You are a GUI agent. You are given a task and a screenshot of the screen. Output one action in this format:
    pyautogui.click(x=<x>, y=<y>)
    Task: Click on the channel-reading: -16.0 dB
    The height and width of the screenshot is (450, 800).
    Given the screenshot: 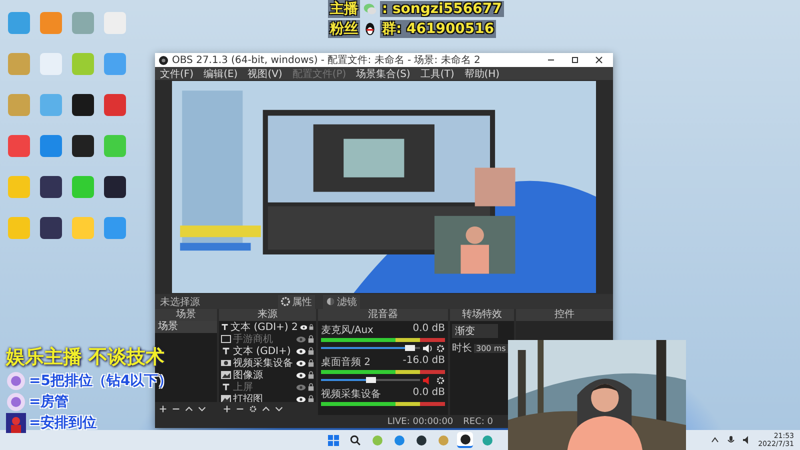 What is the action you would take?
    pyautogui.click(x=423, y=361)
    